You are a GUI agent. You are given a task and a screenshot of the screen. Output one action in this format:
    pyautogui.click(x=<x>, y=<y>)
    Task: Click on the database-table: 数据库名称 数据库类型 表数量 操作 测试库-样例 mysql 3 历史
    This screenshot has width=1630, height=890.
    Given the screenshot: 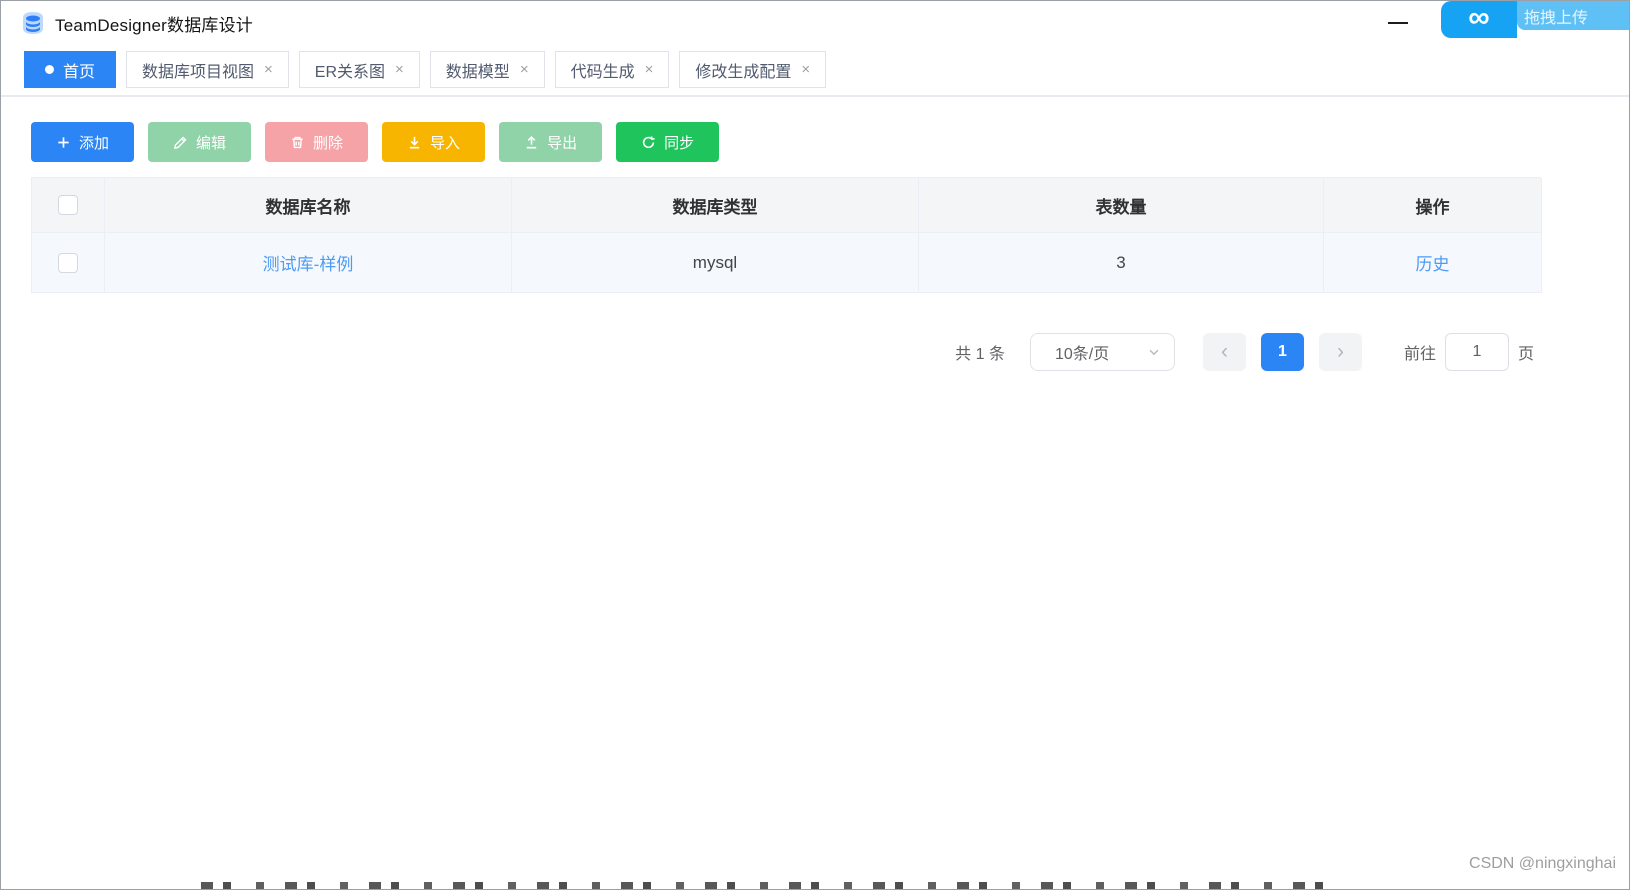 What is the action you would take?
    pyautogui.click(x=786, y=235)
    